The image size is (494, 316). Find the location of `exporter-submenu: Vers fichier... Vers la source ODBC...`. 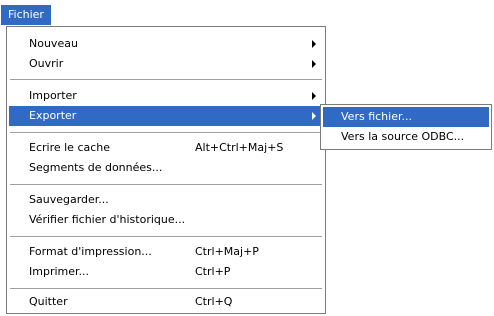

exporter-submenu: Vers fichier... Vers la source ODBC... is located at coordinates (406, 127).